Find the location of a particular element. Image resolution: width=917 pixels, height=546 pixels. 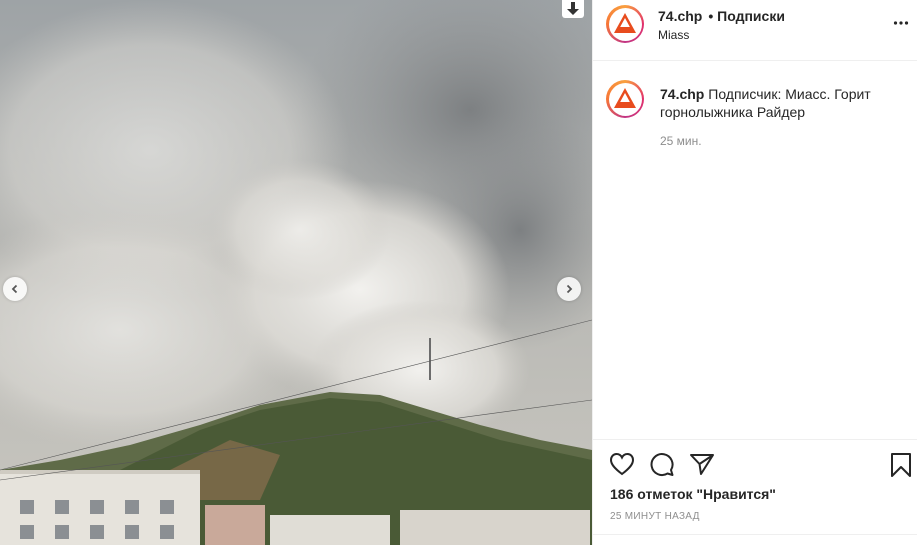

action-bar: 186 отметок "Нравится" 25 МИНУТ НАЗАД is located at coordinates (755, 492).